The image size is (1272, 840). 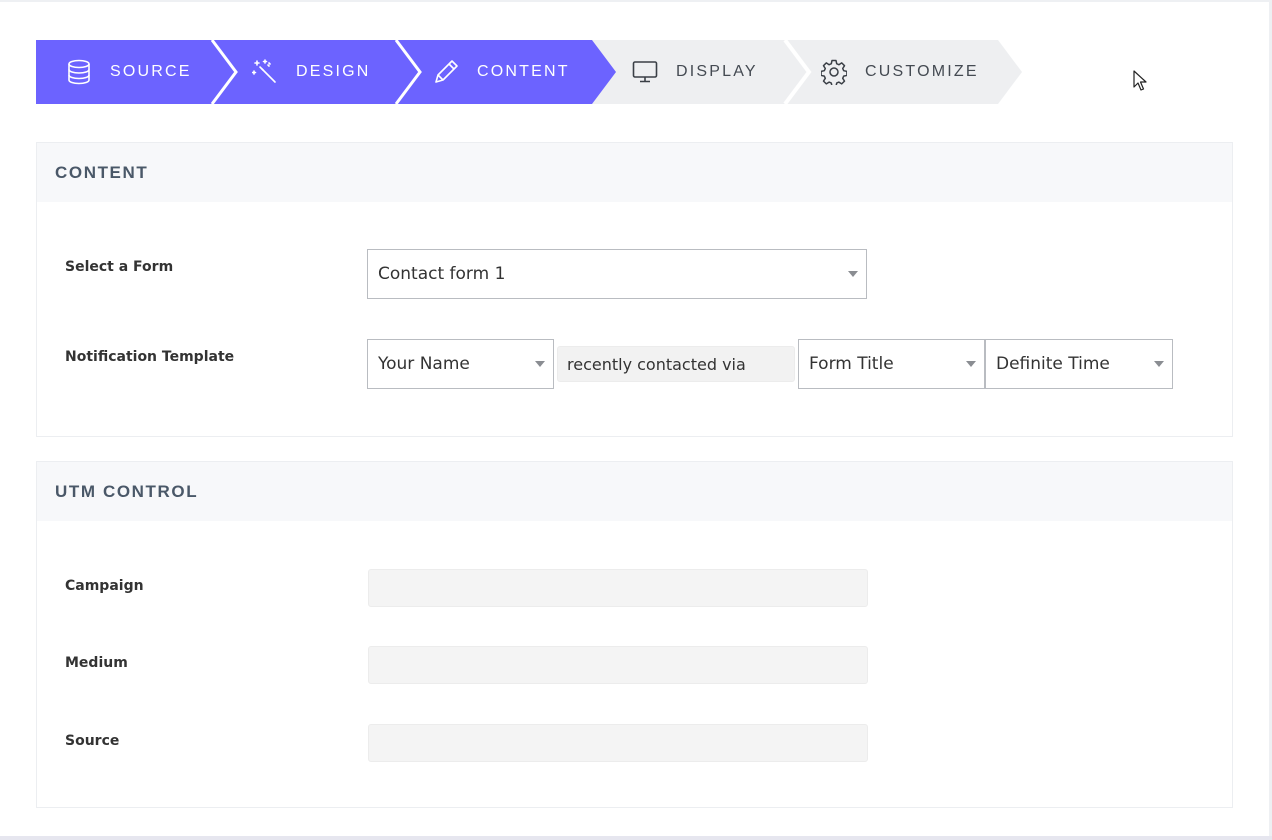 What do you see at coordinates (79, 72) in the screenshot?
I see `database-icon` at bounding box center [79, 72].